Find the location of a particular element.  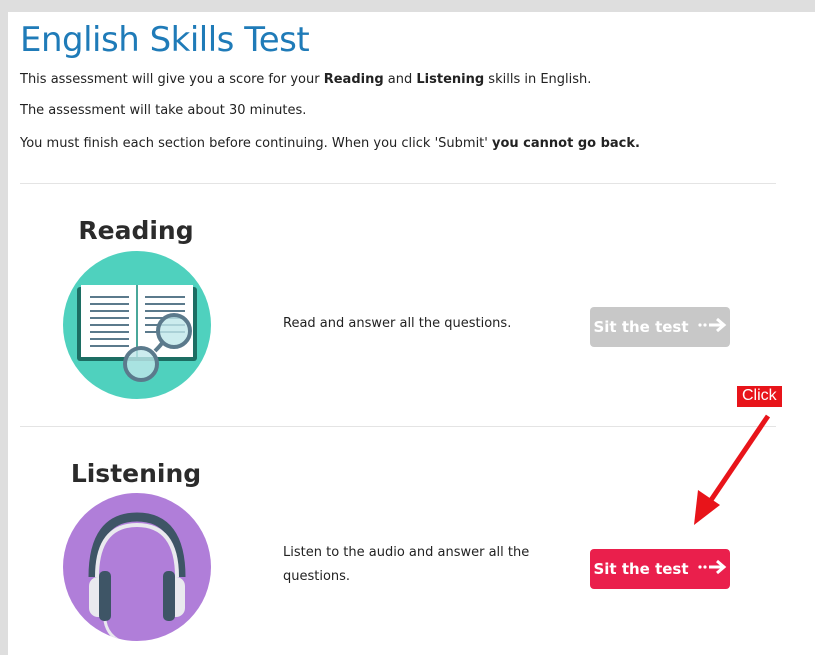

red-arrow-icon is located at coordinates (732, 469).